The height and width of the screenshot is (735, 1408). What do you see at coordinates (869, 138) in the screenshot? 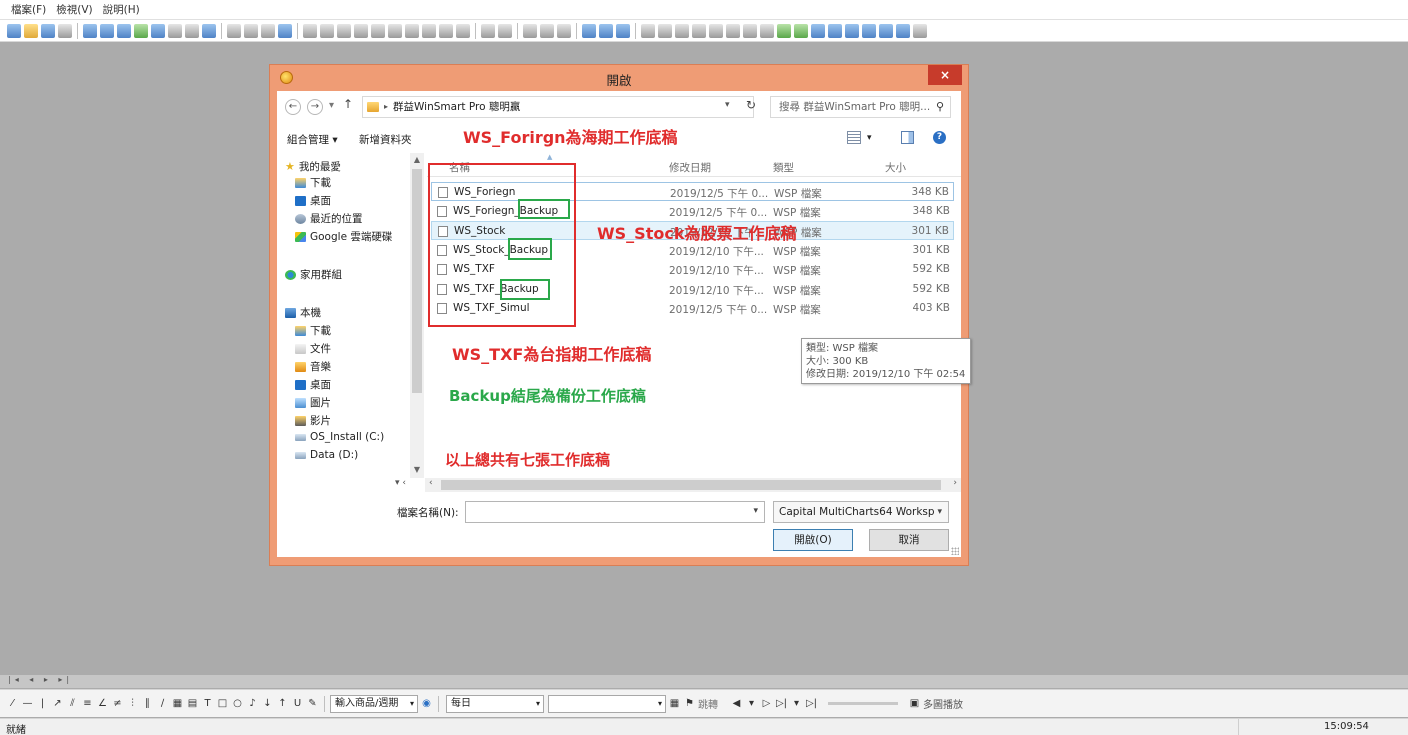
I see `view-dropdown-icon: ▾` at bounding box center [869, 138].